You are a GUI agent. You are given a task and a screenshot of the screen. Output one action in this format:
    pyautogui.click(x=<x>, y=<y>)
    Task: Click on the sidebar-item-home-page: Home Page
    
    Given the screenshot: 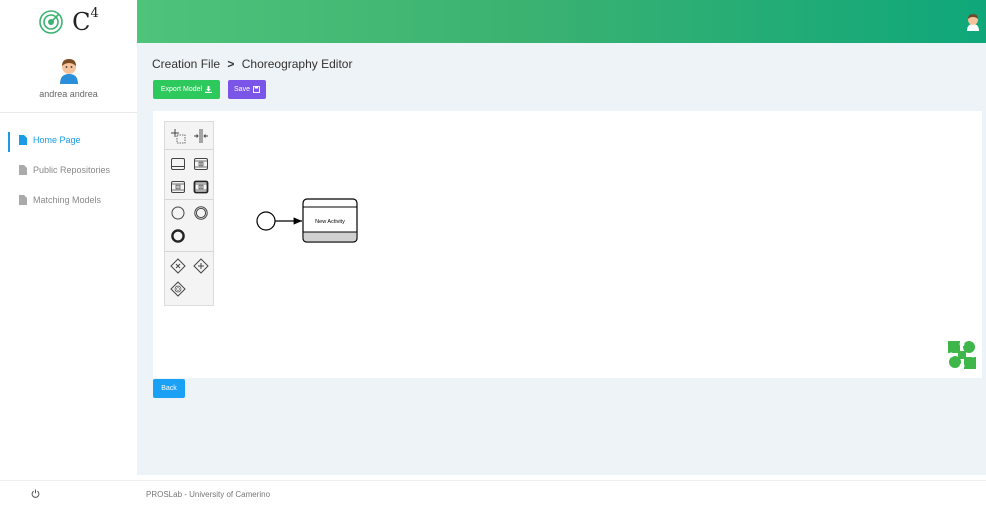 What is the action you would take?
    pyautogui.click(x=68, y=140)
    